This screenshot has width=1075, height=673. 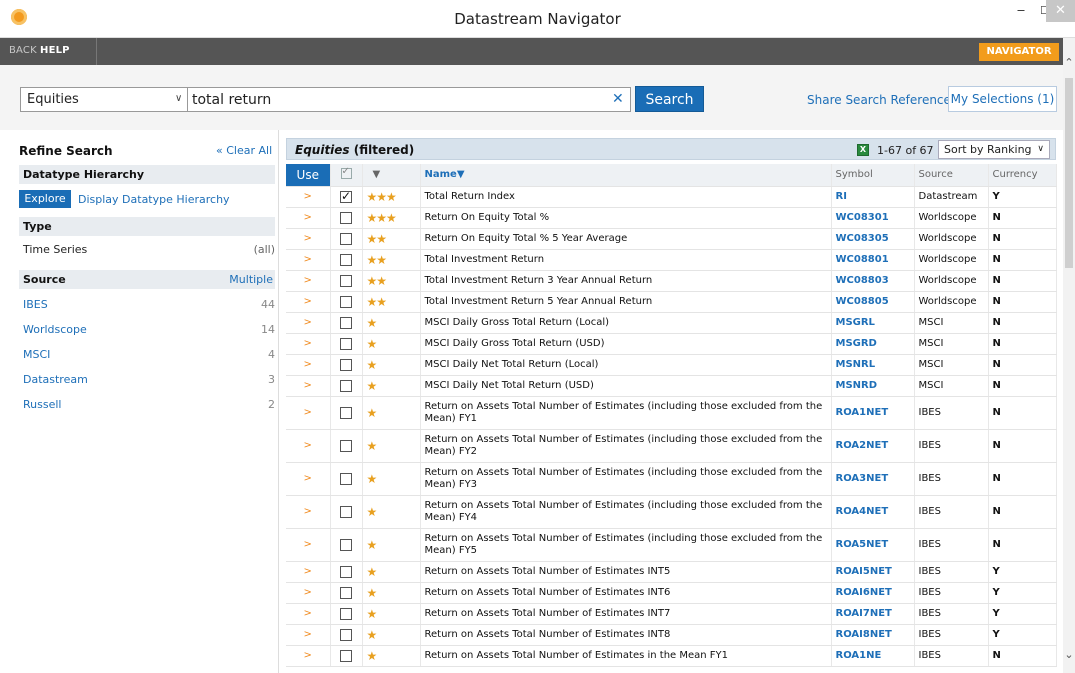 What do you see at coordinates (626, 323) in the screenshot?
I see `datatype-name: MSCI Daily Gross Total Return (Local)` at bounding box center [626, 323].